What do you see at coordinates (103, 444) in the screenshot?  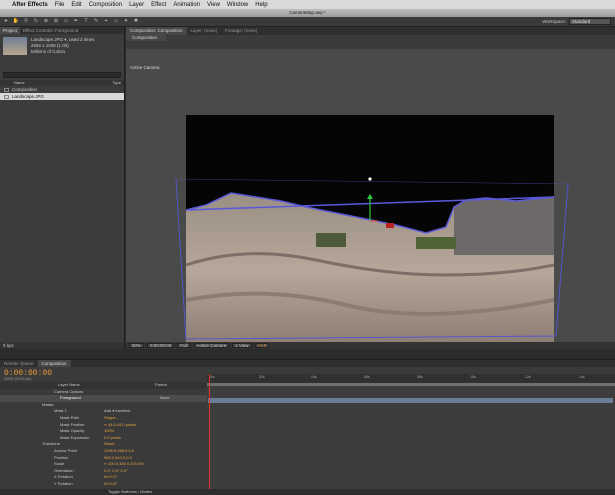 I see `timeline-row: Transform Reset` at bounding box center [103, 444].